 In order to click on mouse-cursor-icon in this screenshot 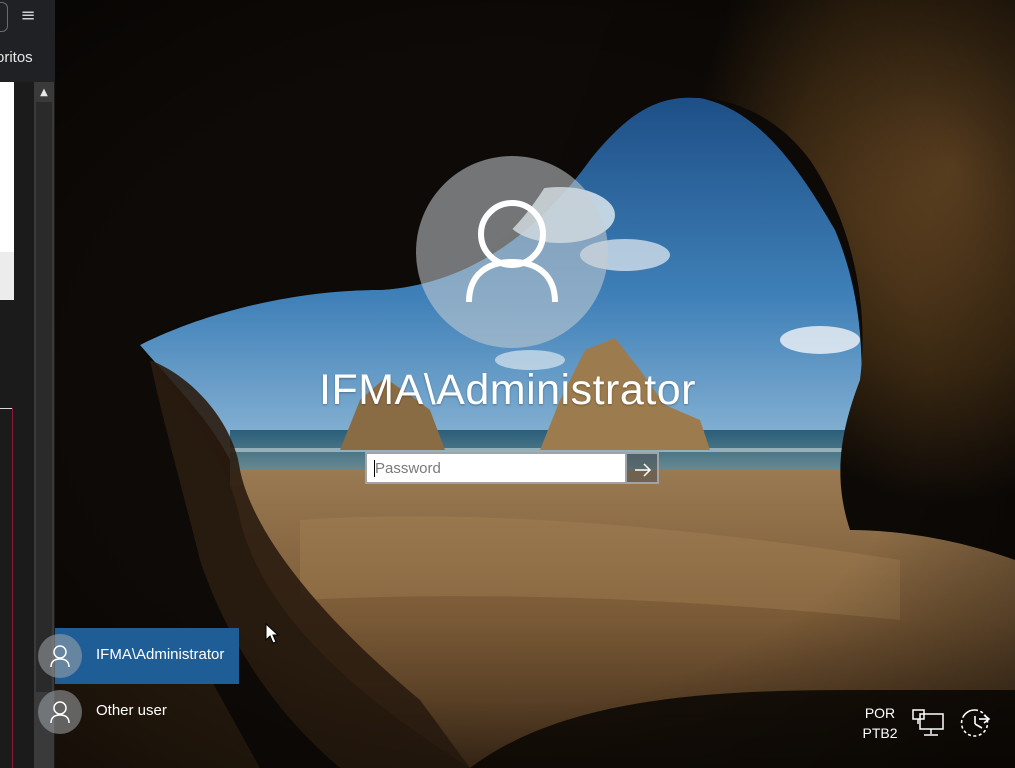, I will do `click(272, 633)`.